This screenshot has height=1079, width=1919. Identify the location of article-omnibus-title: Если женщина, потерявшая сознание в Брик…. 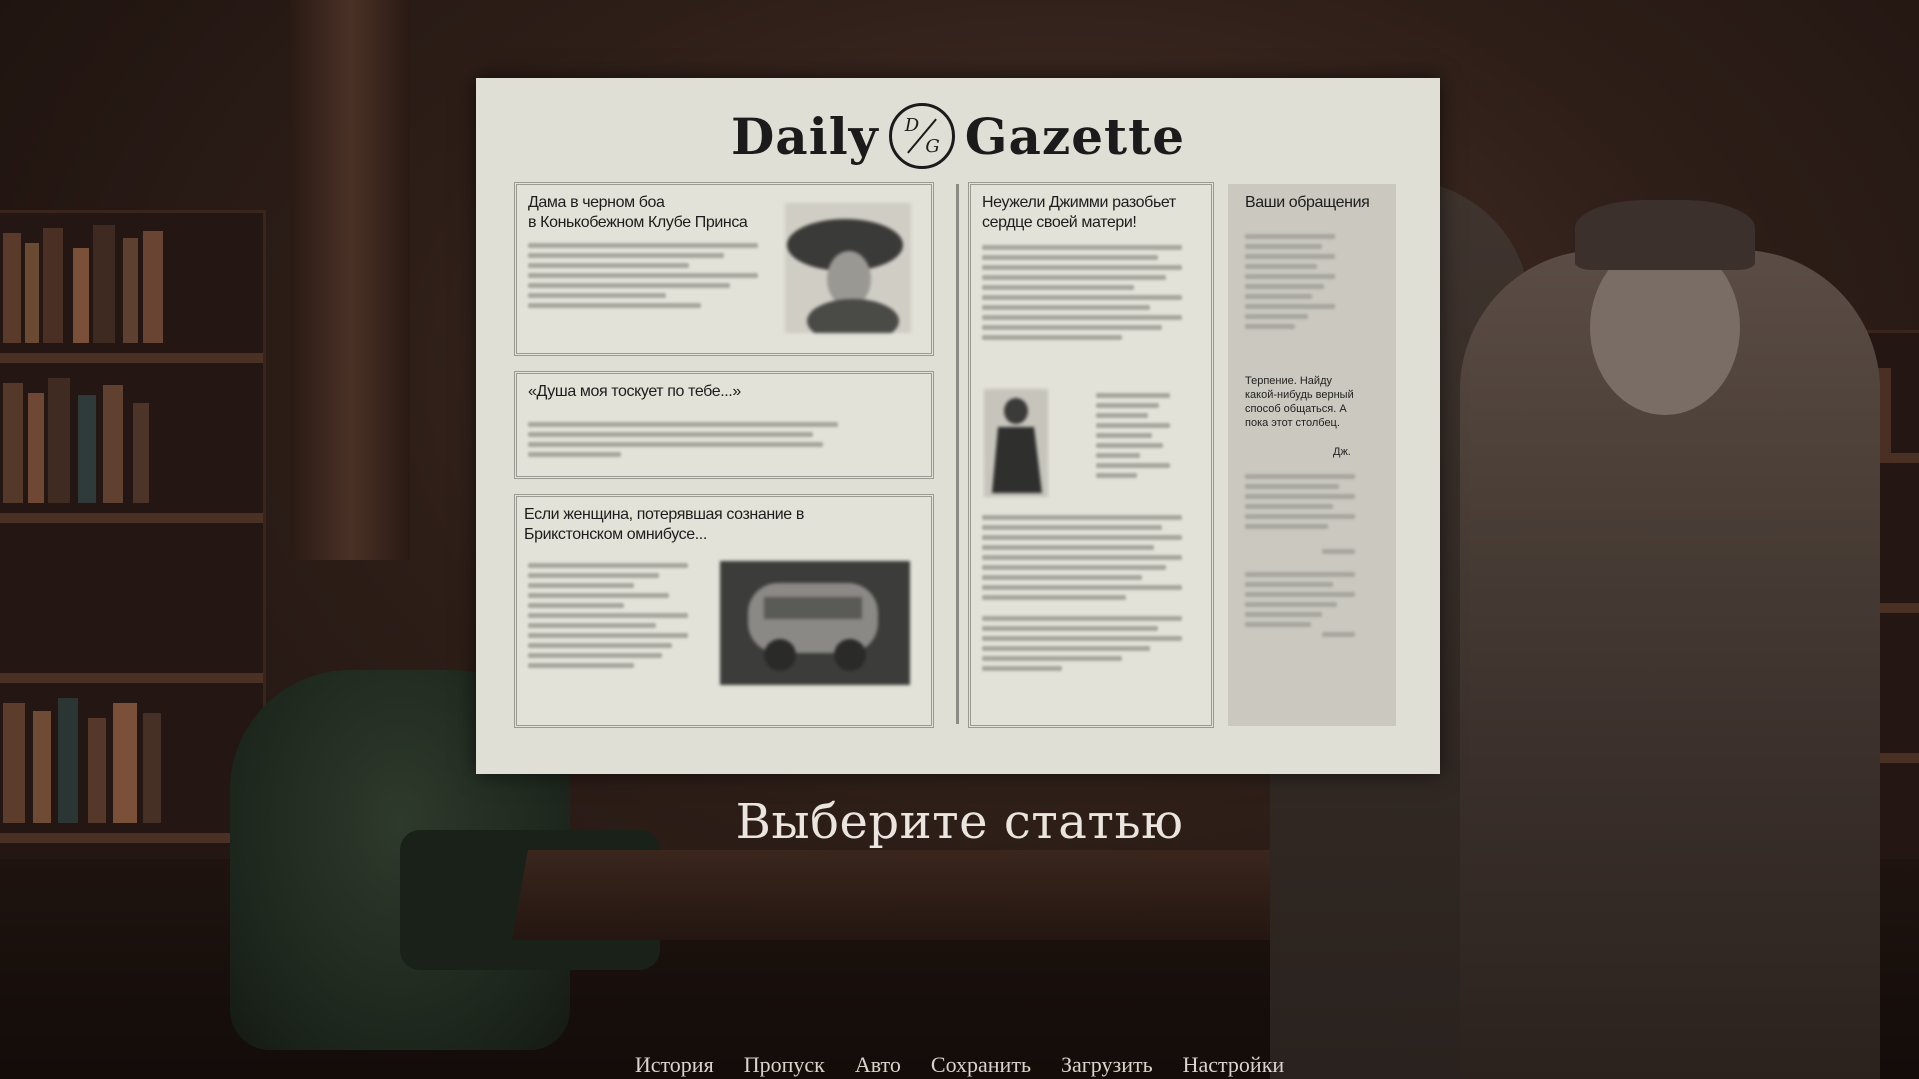
(664, 524).